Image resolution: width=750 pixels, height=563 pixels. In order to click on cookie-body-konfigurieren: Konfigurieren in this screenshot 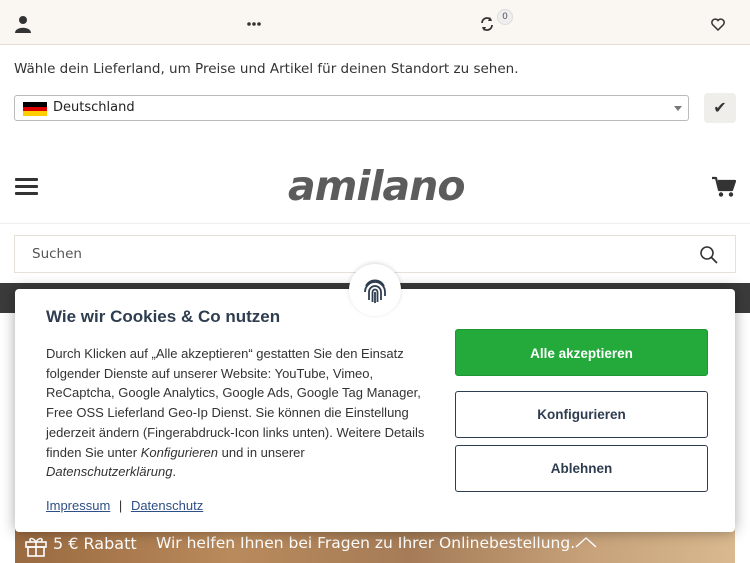, I will do `click(179, 452)`.